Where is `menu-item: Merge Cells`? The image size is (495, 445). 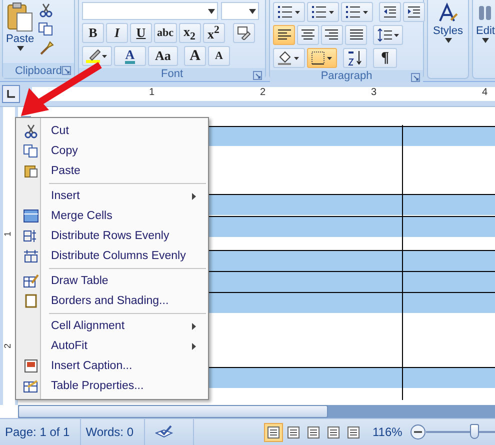
menu-item: Merge Cells is located at coordinates (112, 216).